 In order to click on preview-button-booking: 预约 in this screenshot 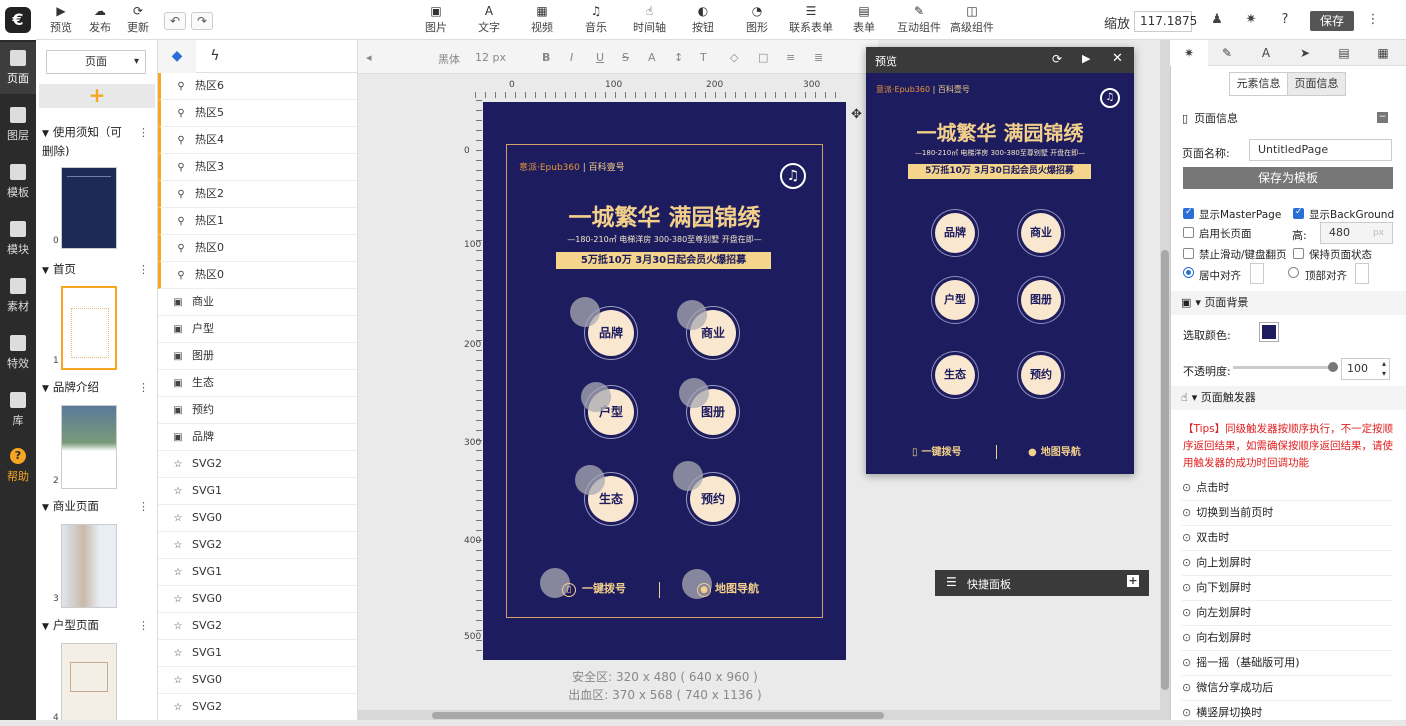, I will do `click(1041, 375)`.